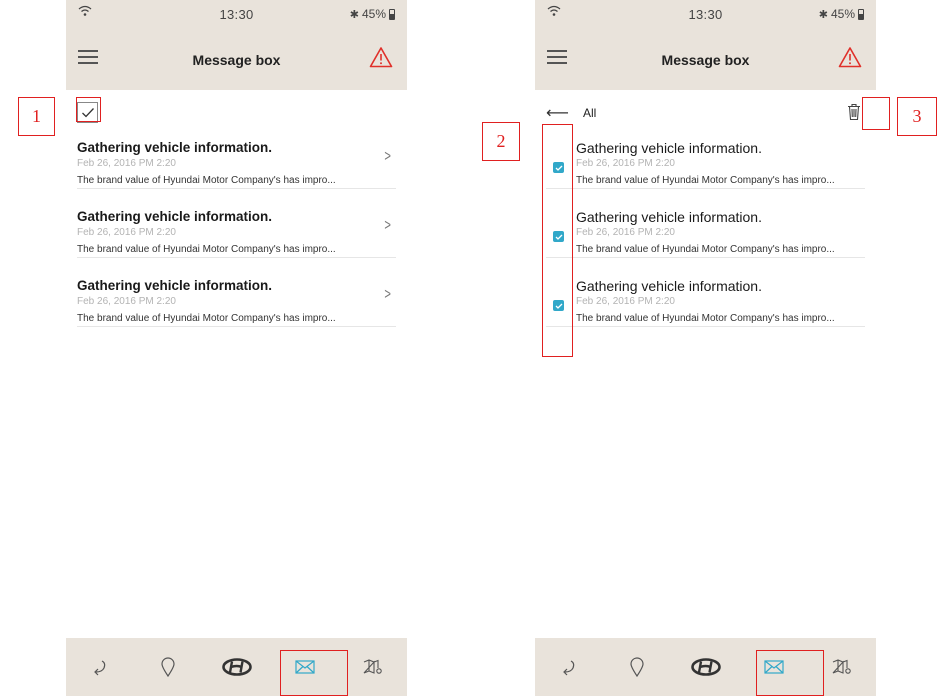  Describe the element at coordinates (790, 673) in the screenshot. I see `annotation-box-mail-tab-right` at that location.